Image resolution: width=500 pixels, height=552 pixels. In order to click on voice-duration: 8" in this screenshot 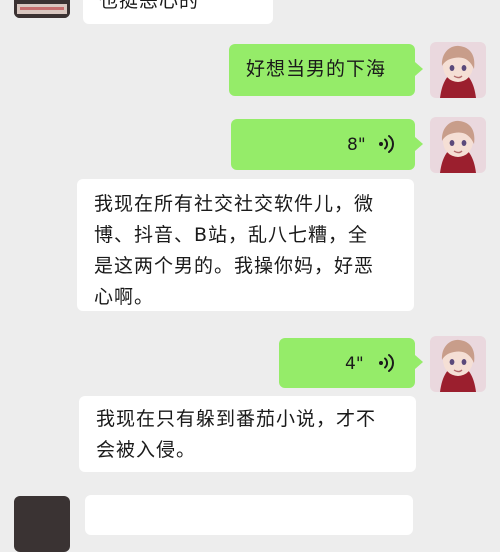, I will do `click(356, 145)`.